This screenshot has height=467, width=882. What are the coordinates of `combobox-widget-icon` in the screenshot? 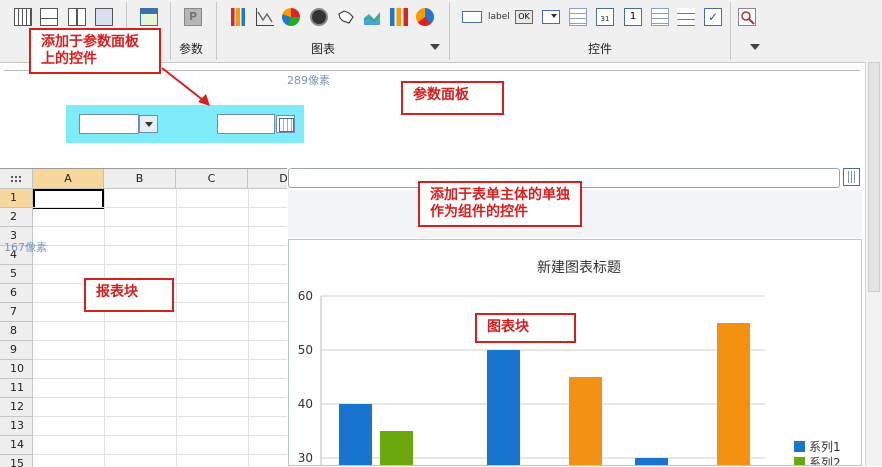 It's located at (551, 17).